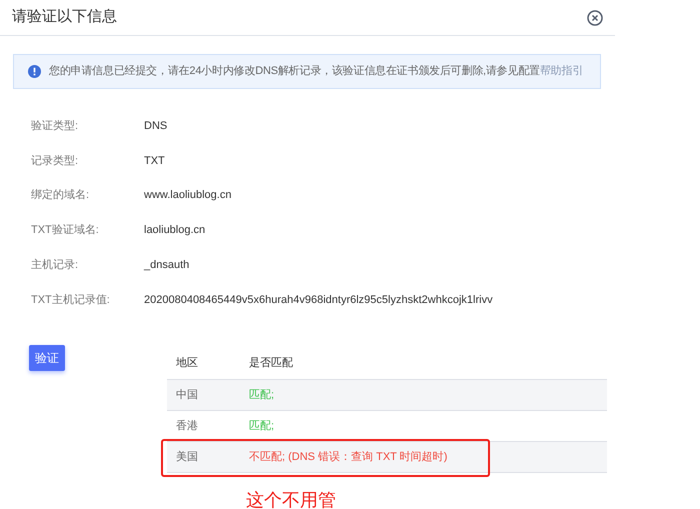 This screenshot has height=509, width=700. I want to click on field-label: 主机记录:, so click(55, 265).